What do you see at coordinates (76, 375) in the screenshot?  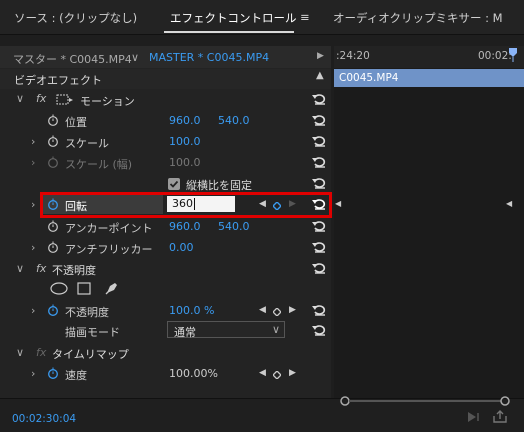 I see `speed-label: 速度` at bounding box center [76, 375].